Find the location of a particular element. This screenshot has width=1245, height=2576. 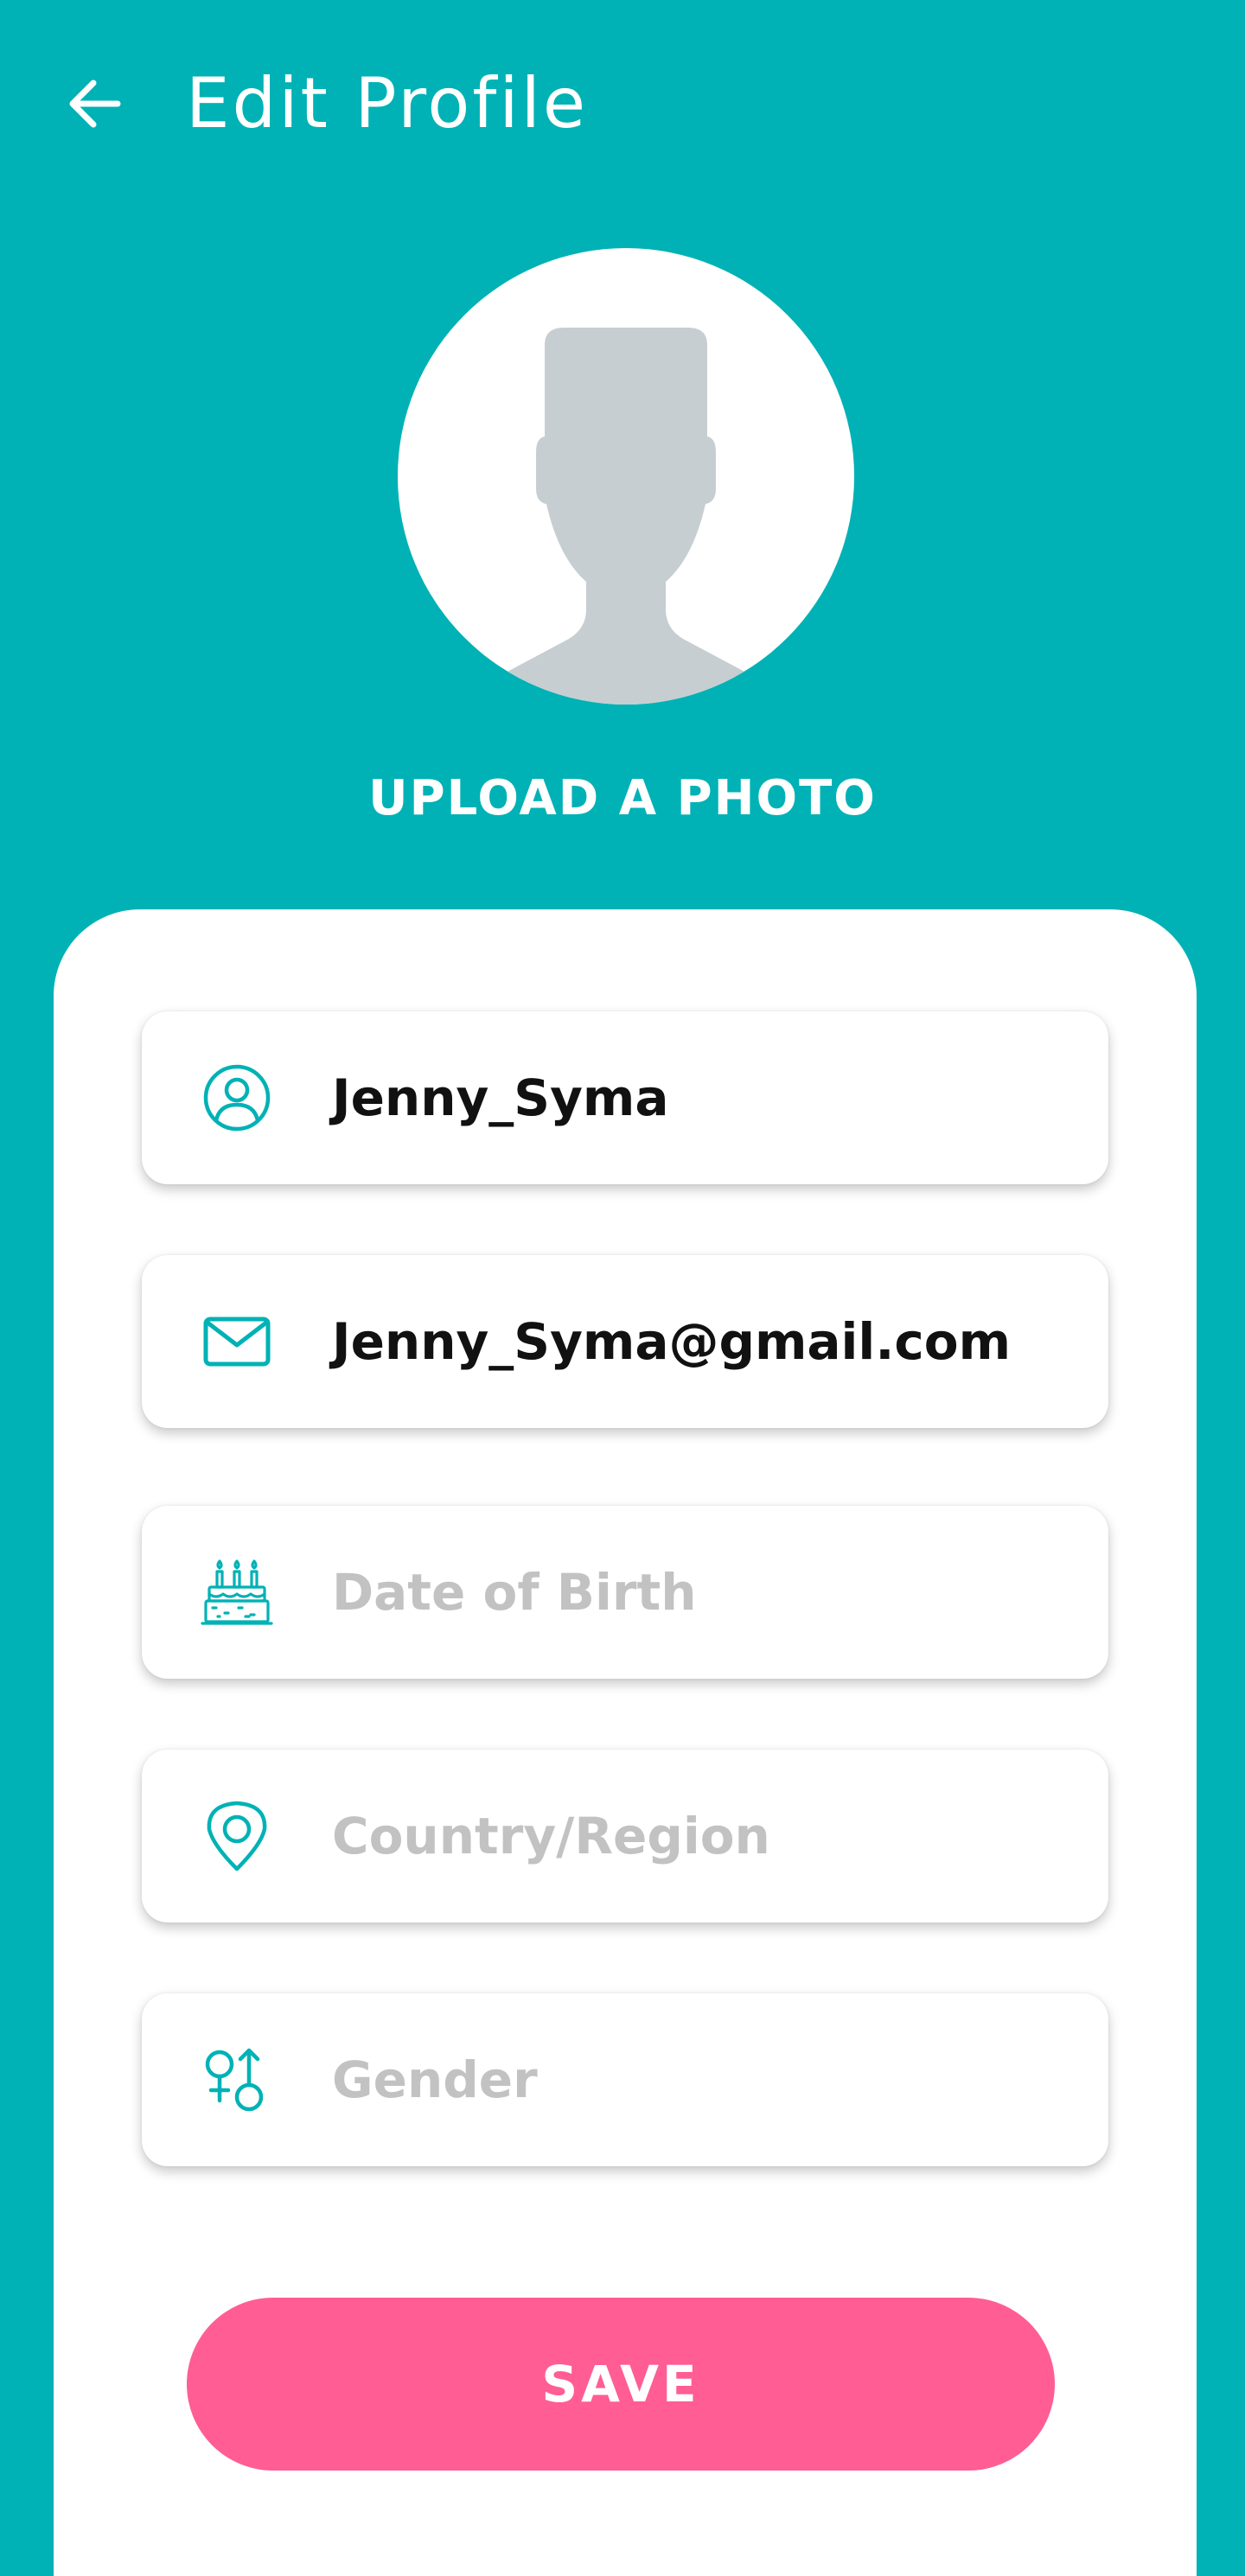

envelope-icon is located at coordinates (237, 1341).